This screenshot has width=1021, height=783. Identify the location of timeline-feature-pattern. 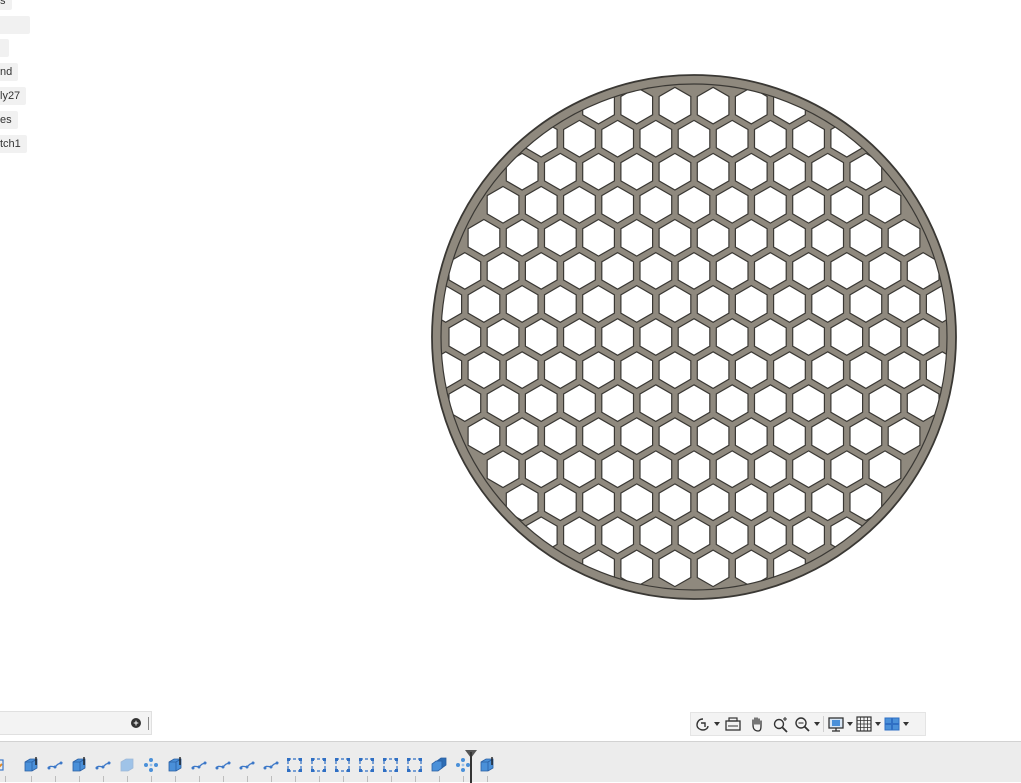
(151, 765).